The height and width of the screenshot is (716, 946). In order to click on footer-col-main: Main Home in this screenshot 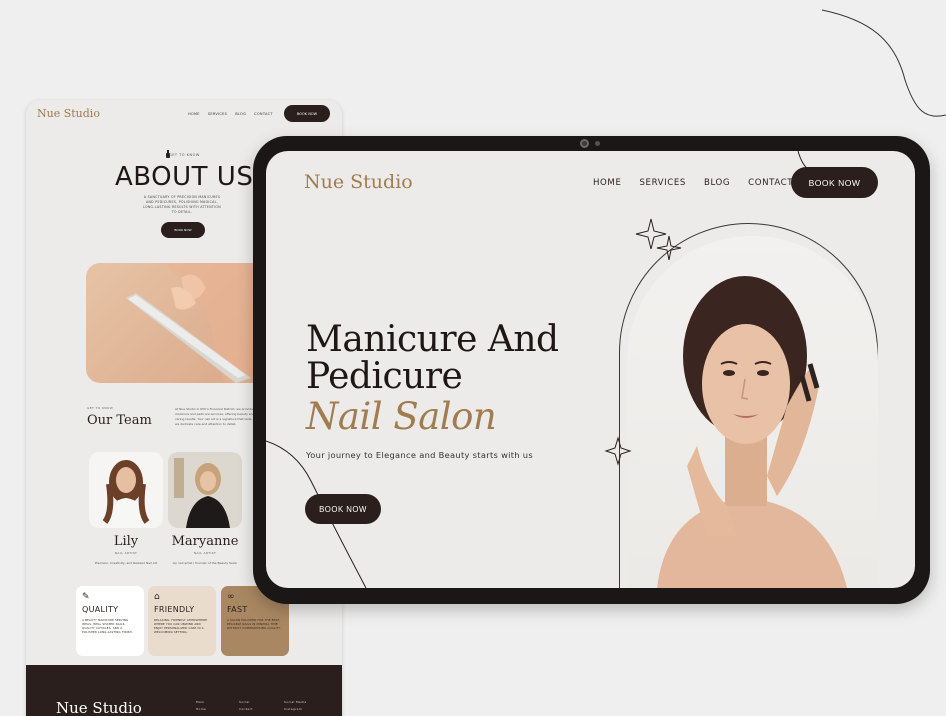, I will do `click(201, 706)`.